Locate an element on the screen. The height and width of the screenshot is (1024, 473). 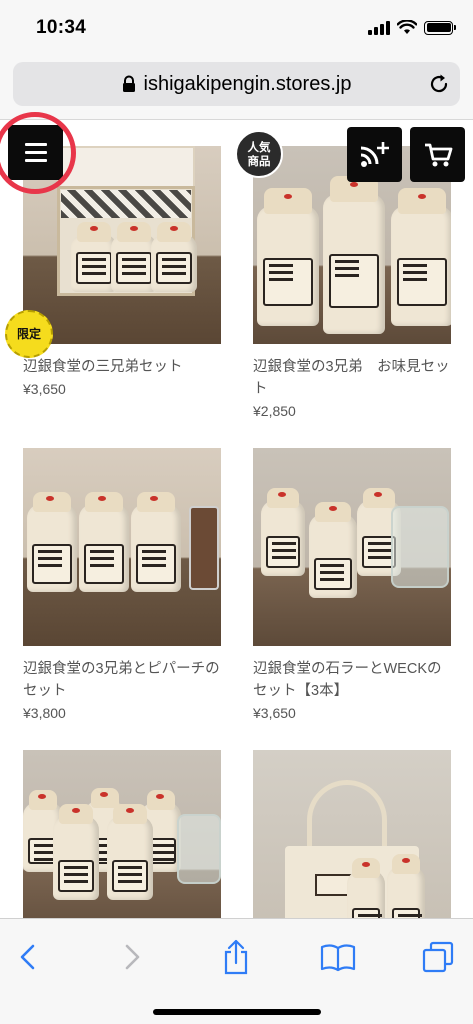
back-icon is located at coordinates (27, 957).